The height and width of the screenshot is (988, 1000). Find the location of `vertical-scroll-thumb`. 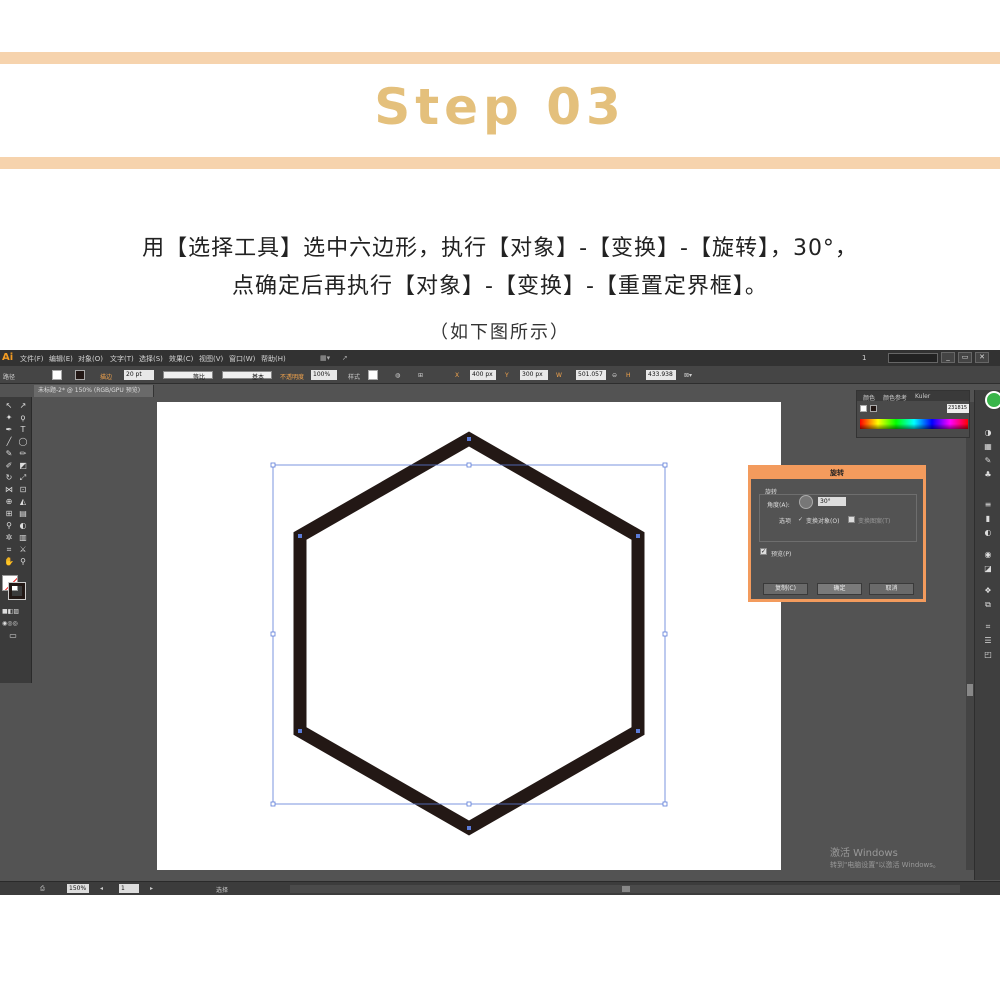

vertical-scroll-thumb is located at coordinates (970, 690).